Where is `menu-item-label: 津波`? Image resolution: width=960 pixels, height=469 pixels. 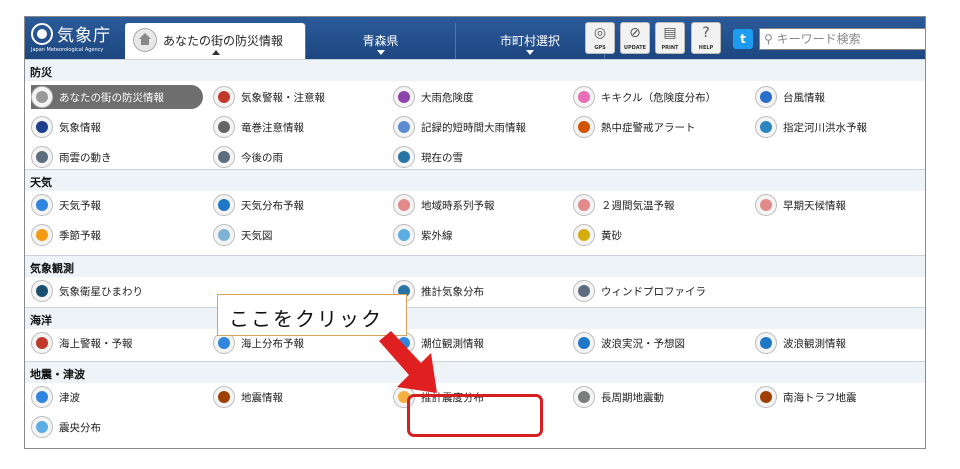
menu-item-label: 津波 is located at coordinates (69, 398).